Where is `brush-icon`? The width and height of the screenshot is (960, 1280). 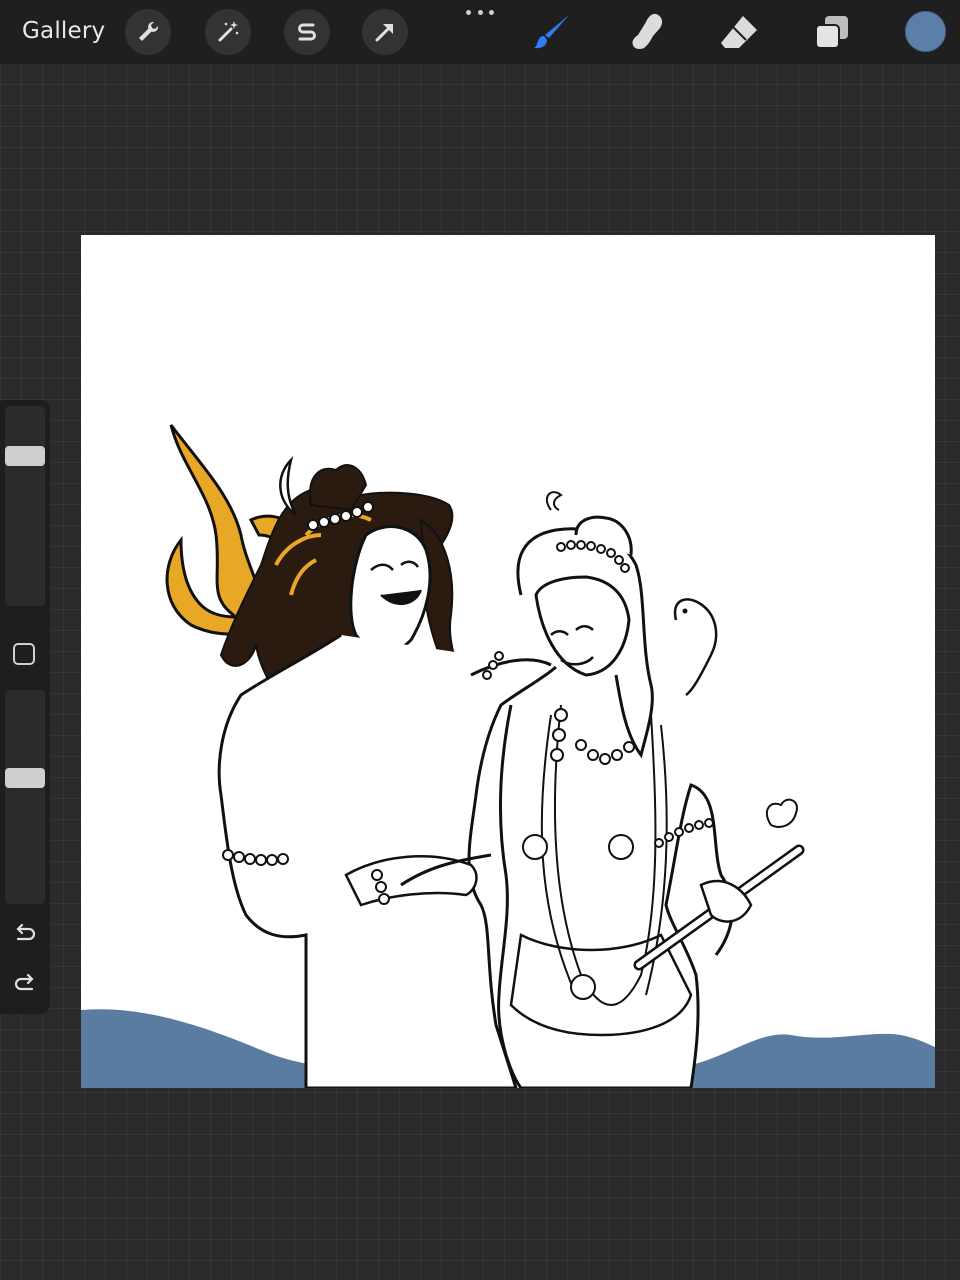
brush-icon is located at coordinates (551, 32).